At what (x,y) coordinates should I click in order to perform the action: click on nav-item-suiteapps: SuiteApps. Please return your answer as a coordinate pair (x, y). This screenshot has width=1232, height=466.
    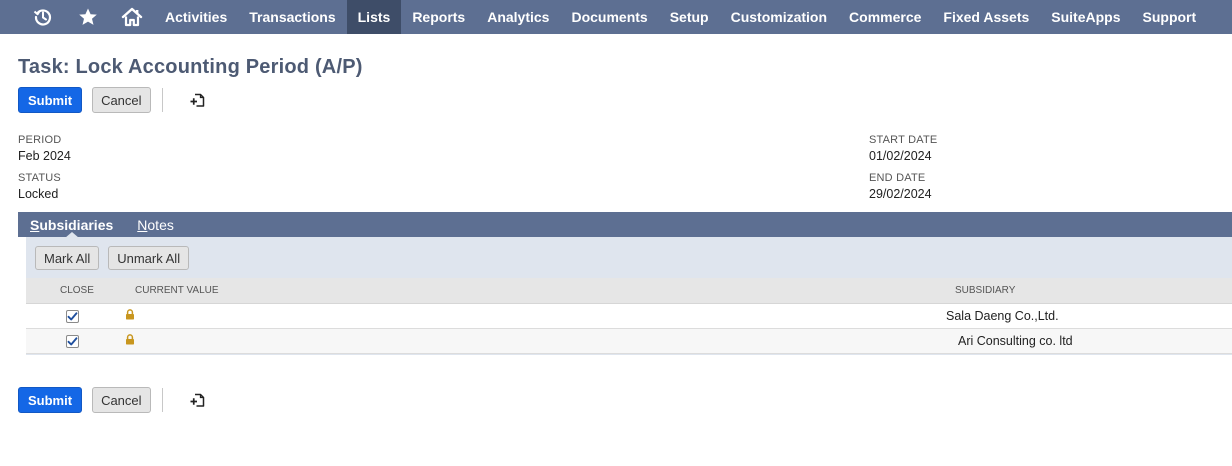
    Looking at the image, I should click on (1085, 17).